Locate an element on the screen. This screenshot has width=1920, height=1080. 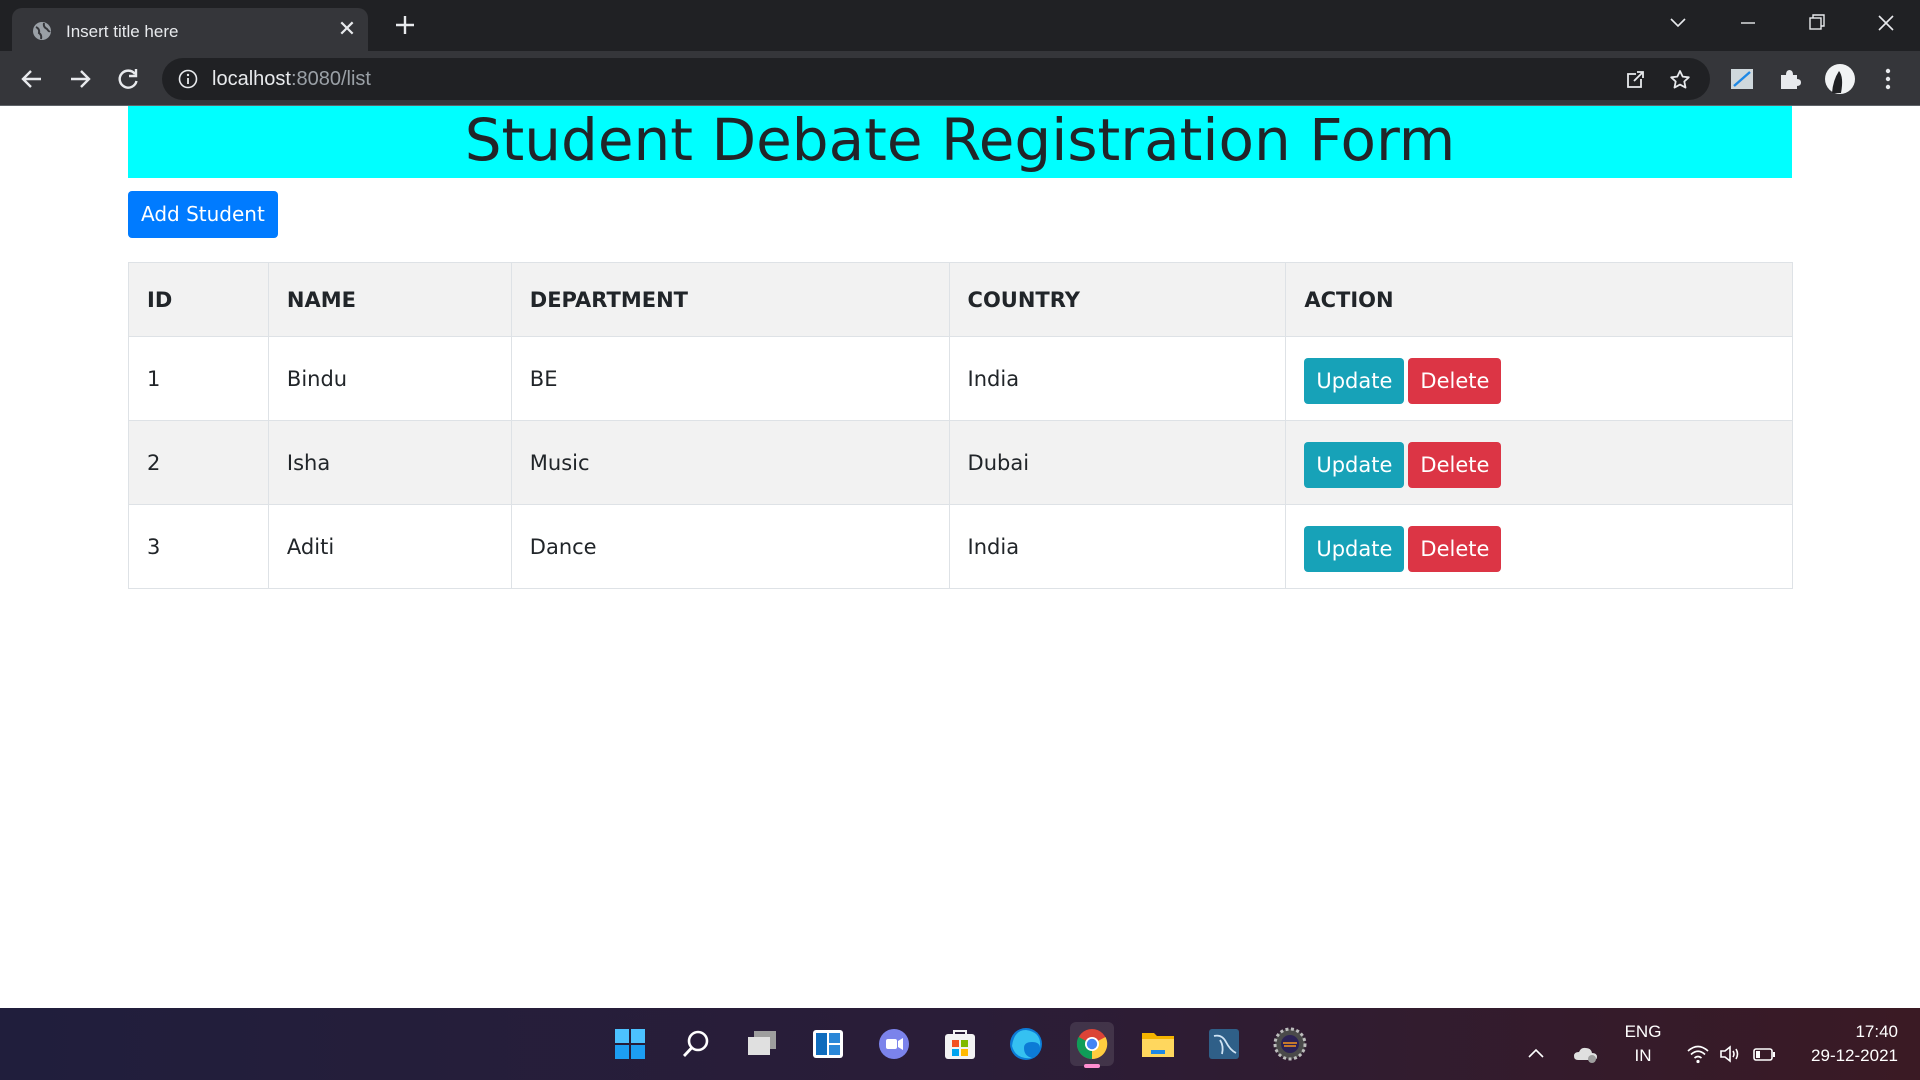
eclipse-ide-icon is located at coordinates (1290, 1044).